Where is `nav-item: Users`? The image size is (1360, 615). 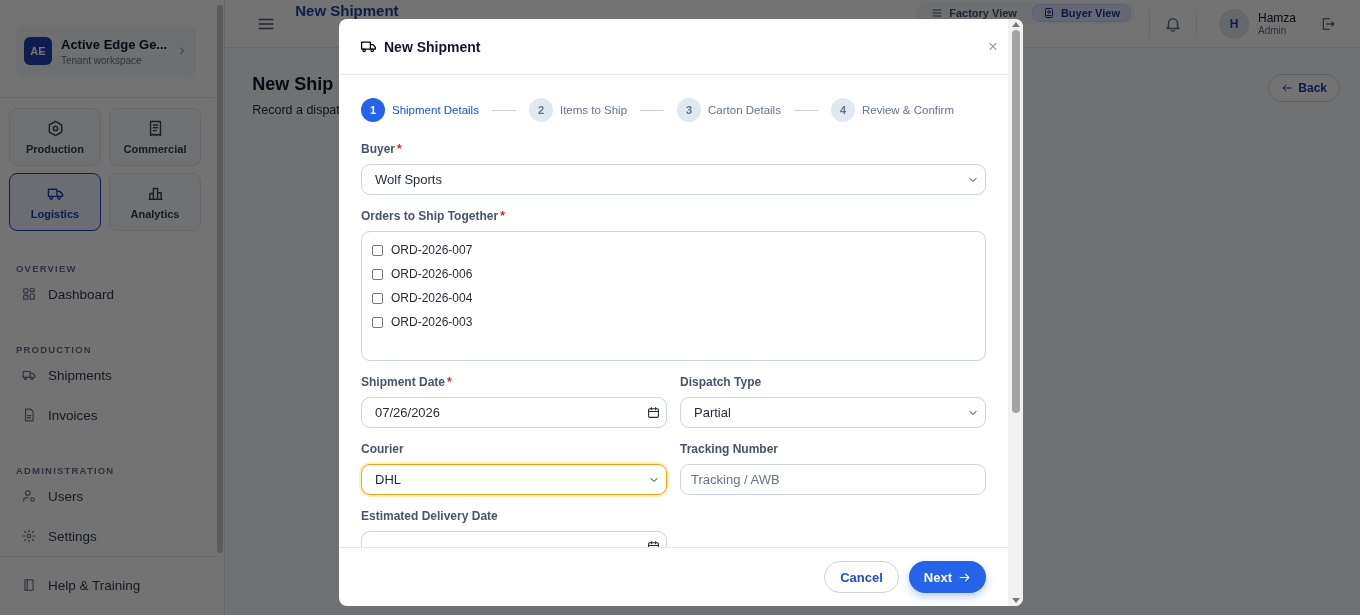
nav-item: Users is located at coordinates (123, 496).